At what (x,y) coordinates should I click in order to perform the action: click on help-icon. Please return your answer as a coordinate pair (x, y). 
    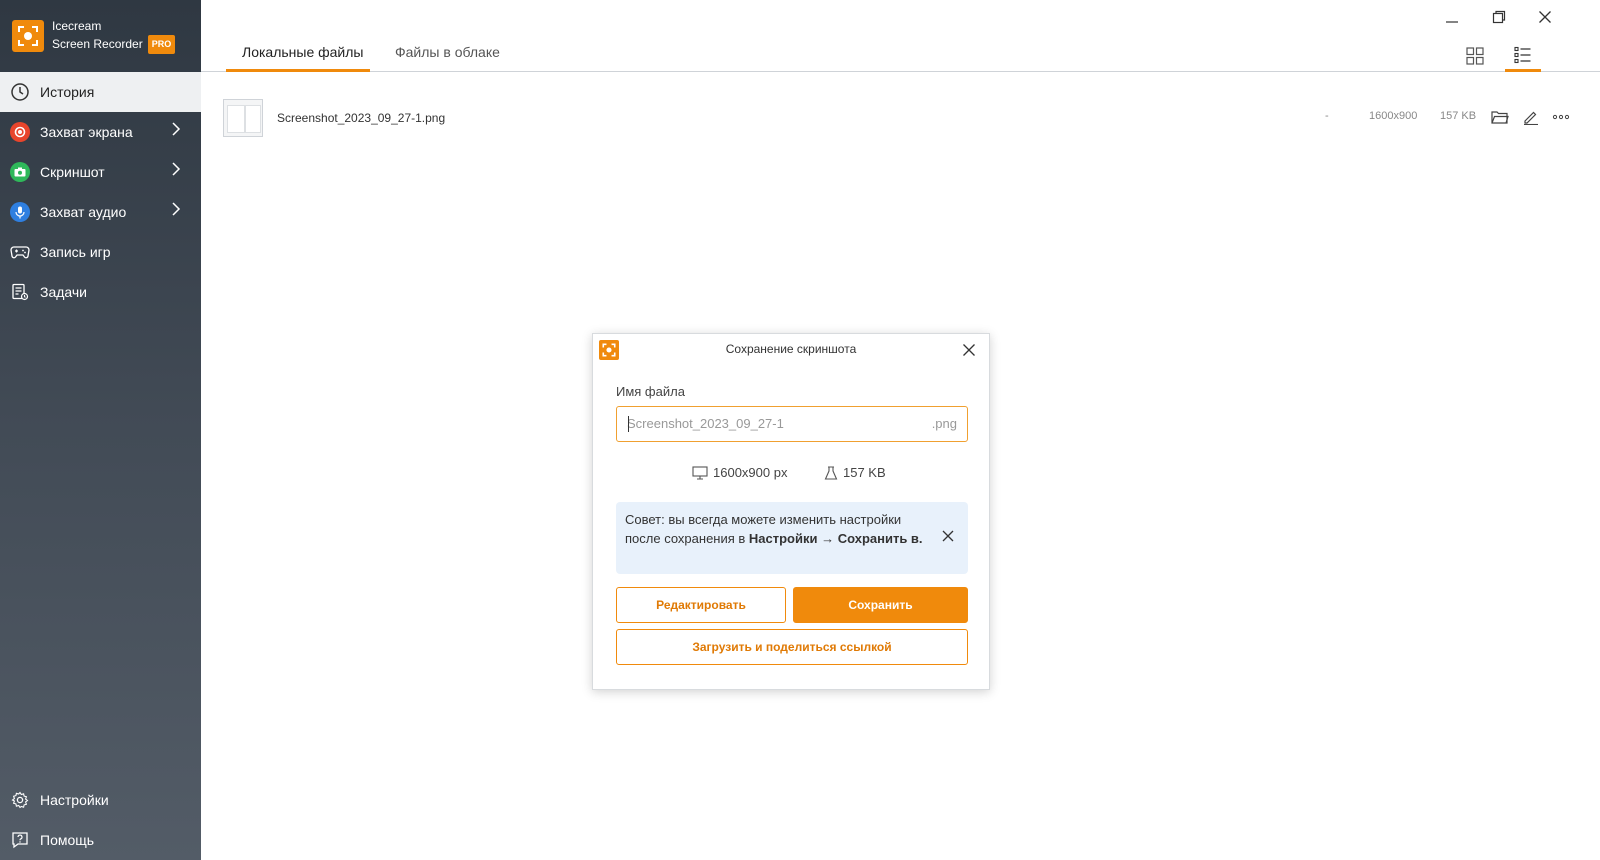
    Looking at the image, I should click on (20, 840).